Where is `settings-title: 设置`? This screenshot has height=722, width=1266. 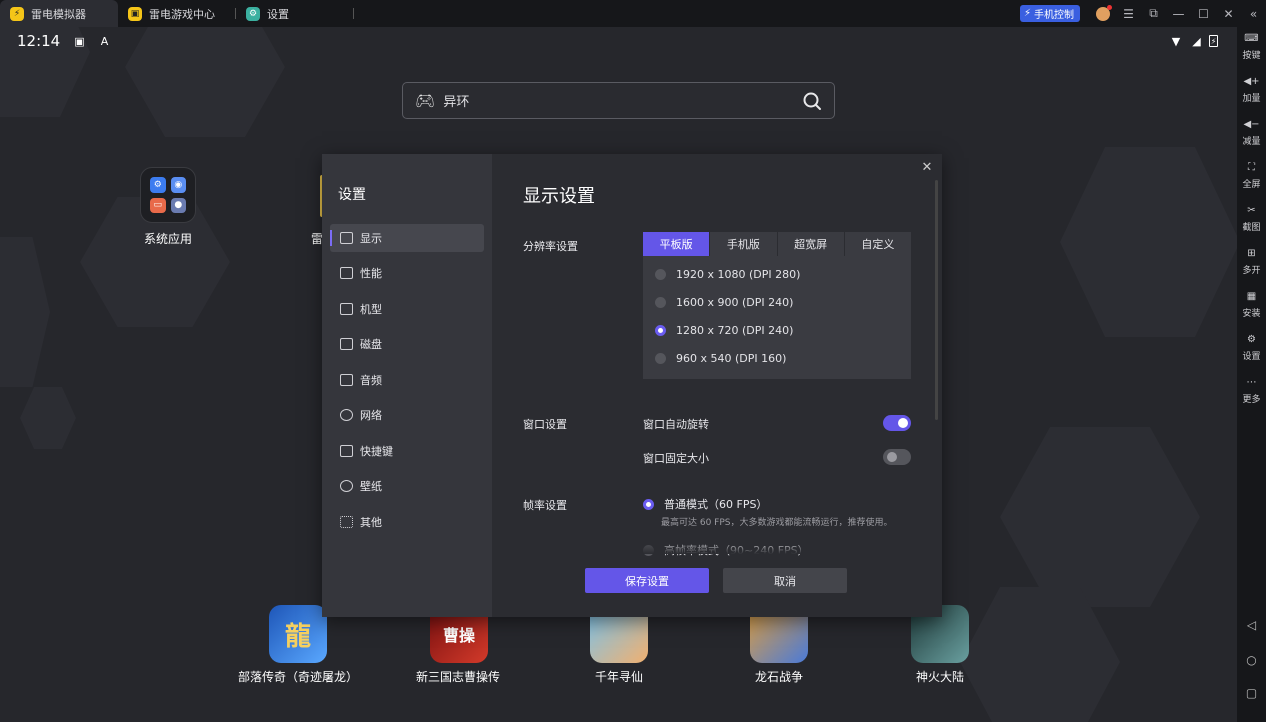 settings-title: 设置 is located at coordinates (352, 195).